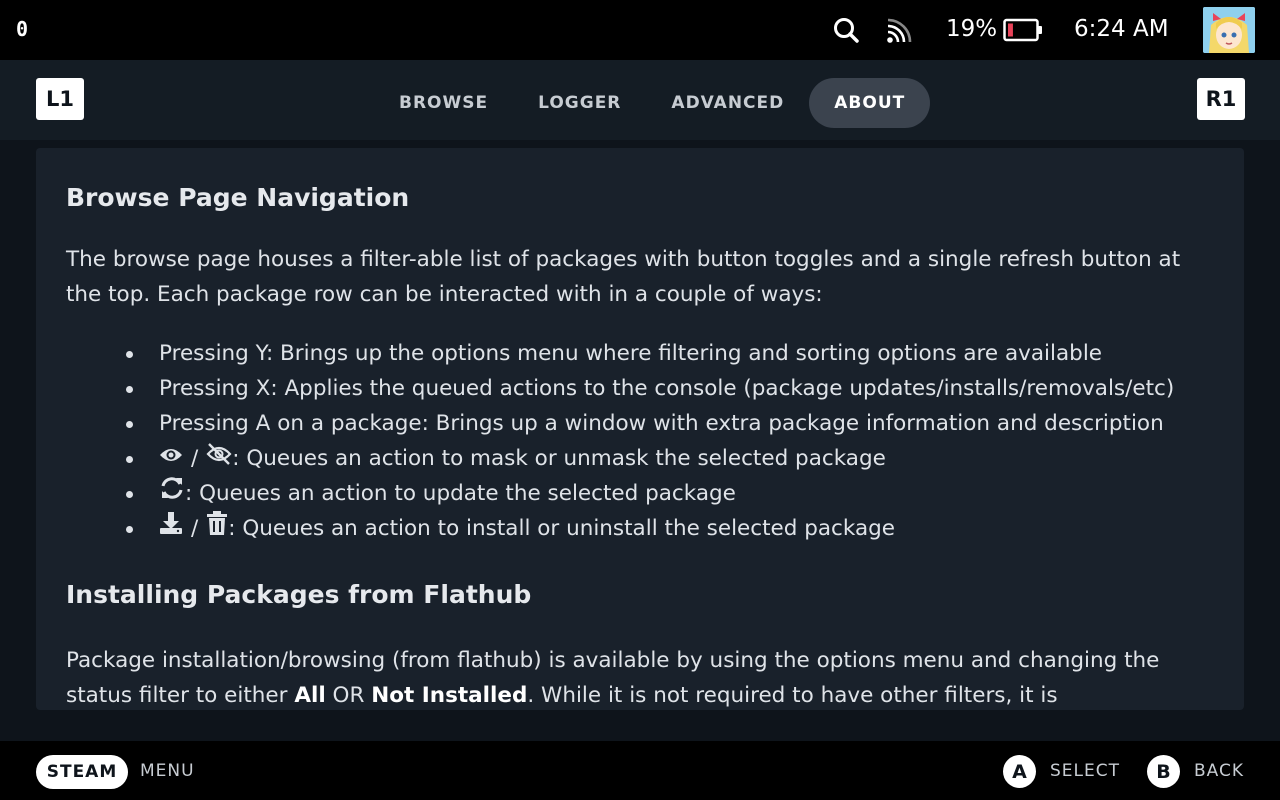 The image size is (1280, 800). What do you see at coordinates (219, 458) in the screenshot?
I see `eye-slash-icon` at bounding box center [219, 458].